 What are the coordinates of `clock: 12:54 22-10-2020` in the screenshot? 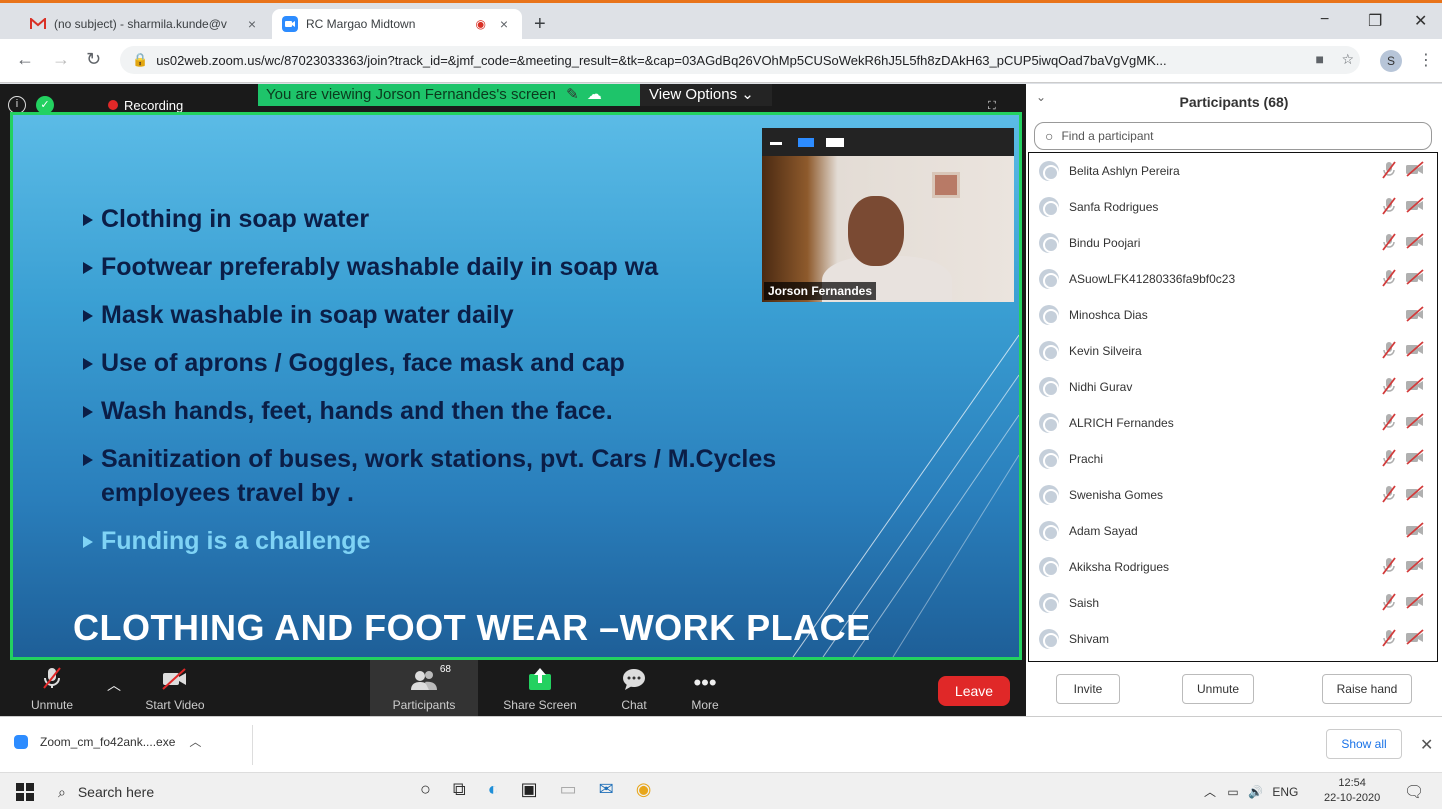 It's located at (1352, 791).